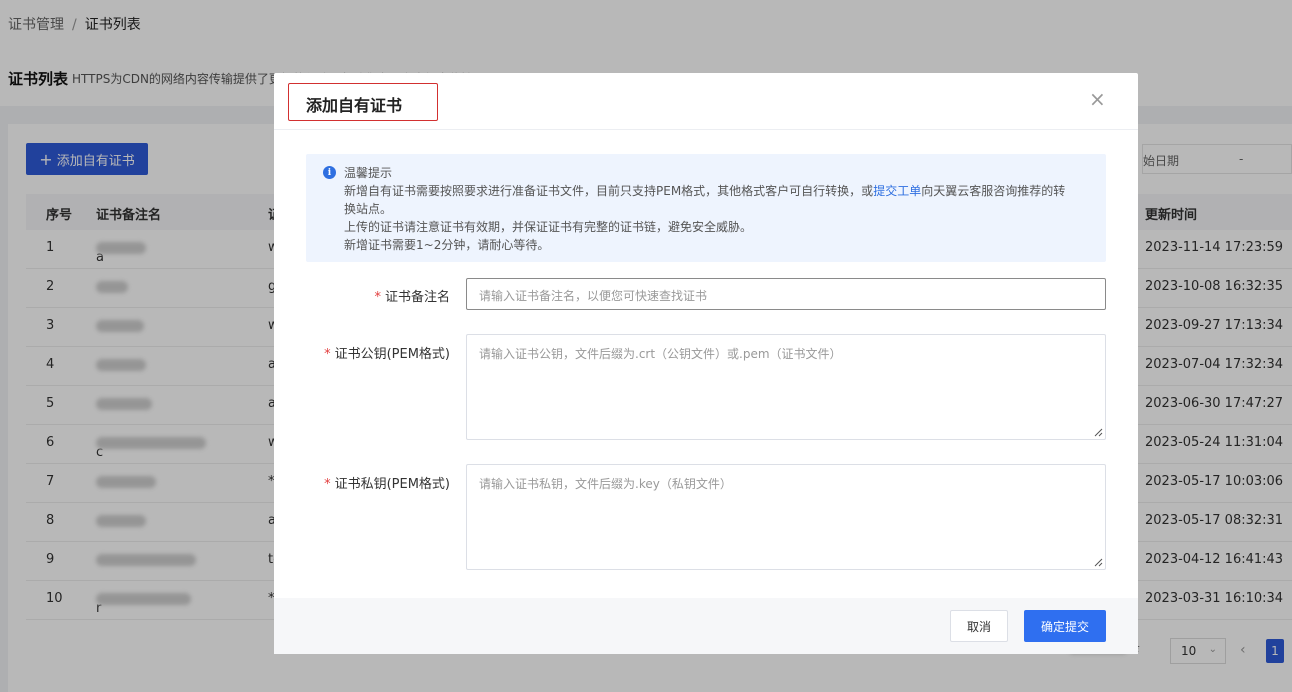 The image size is (1292, 692). I want to click on tips-line: 上传的证书请注意证书有效期，并保证证书有完整的证书链，避免安全威胁。, so click(548, 227).